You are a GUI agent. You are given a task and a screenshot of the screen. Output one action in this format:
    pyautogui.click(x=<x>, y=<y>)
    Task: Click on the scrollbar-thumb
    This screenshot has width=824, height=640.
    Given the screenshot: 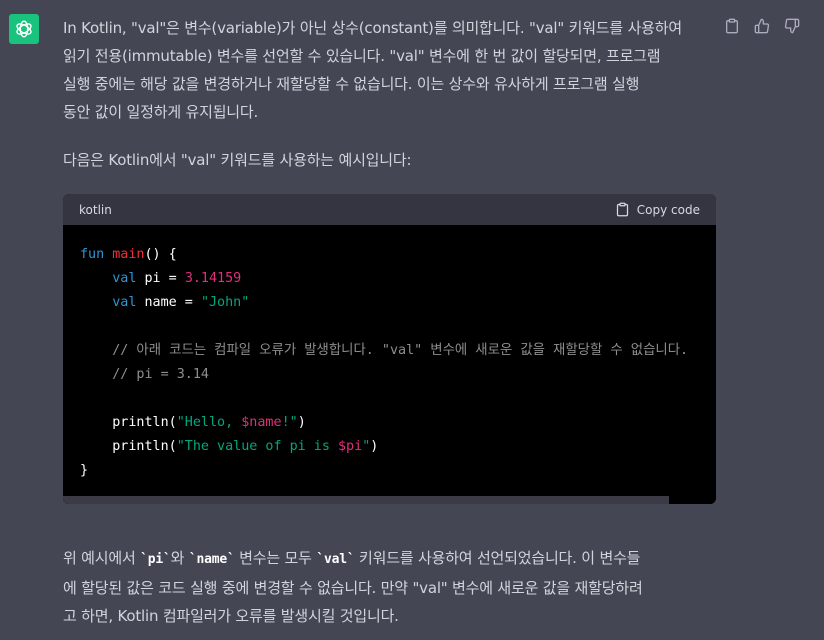 What is the action you would take?
    pyautogui.click(x=366, y=500)
    